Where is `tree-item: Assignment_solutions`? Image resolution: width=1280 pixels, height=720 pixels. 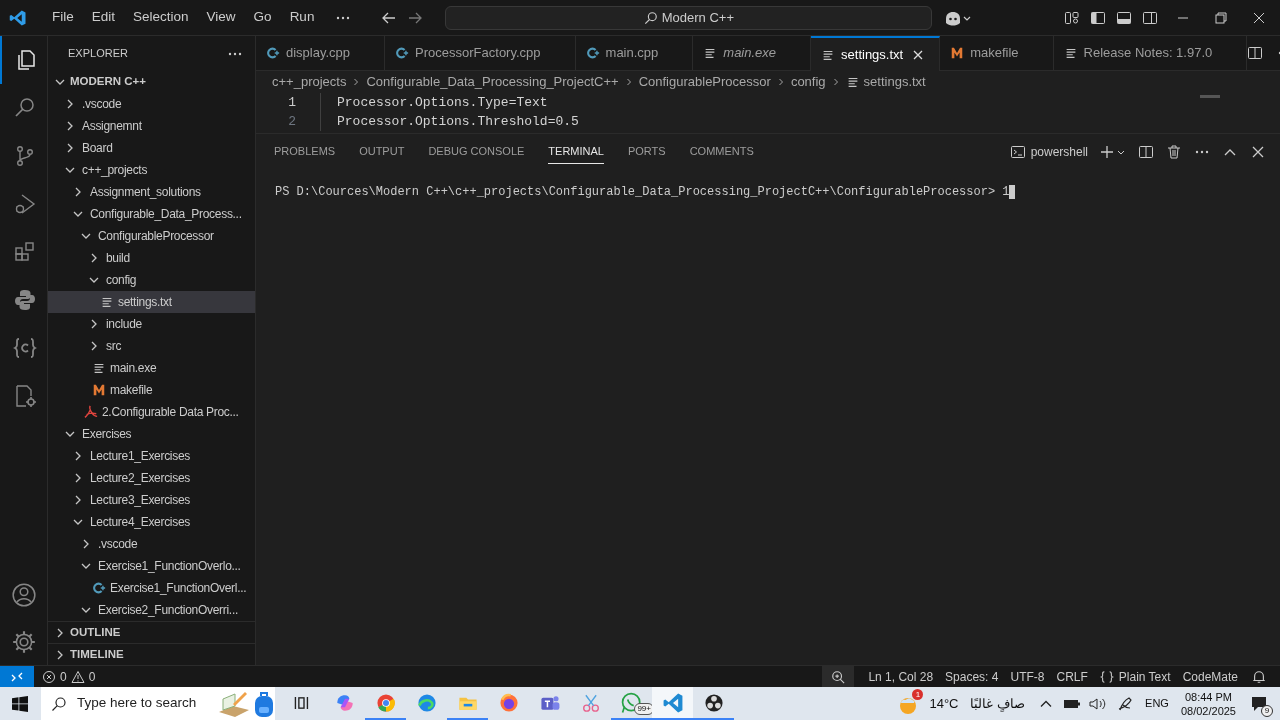
tree-item: Assignment_solutions is located at coordinates (151, 192).